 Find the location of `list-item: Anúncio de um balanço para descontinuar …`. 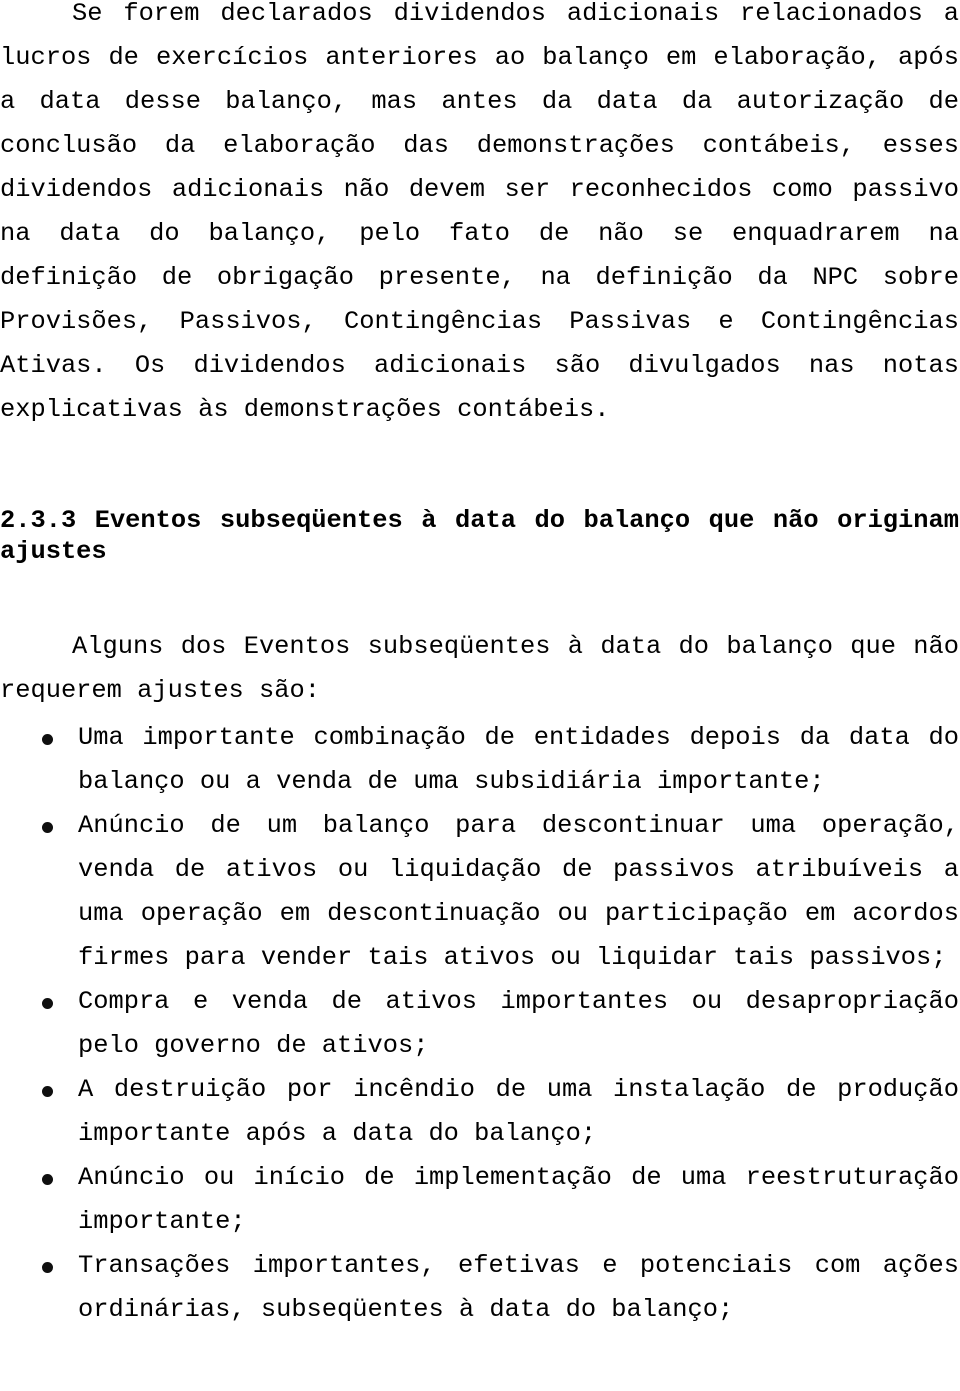

list-item: Anúncio de um balanço para descontinuar … is located at coordinates (479, 892).